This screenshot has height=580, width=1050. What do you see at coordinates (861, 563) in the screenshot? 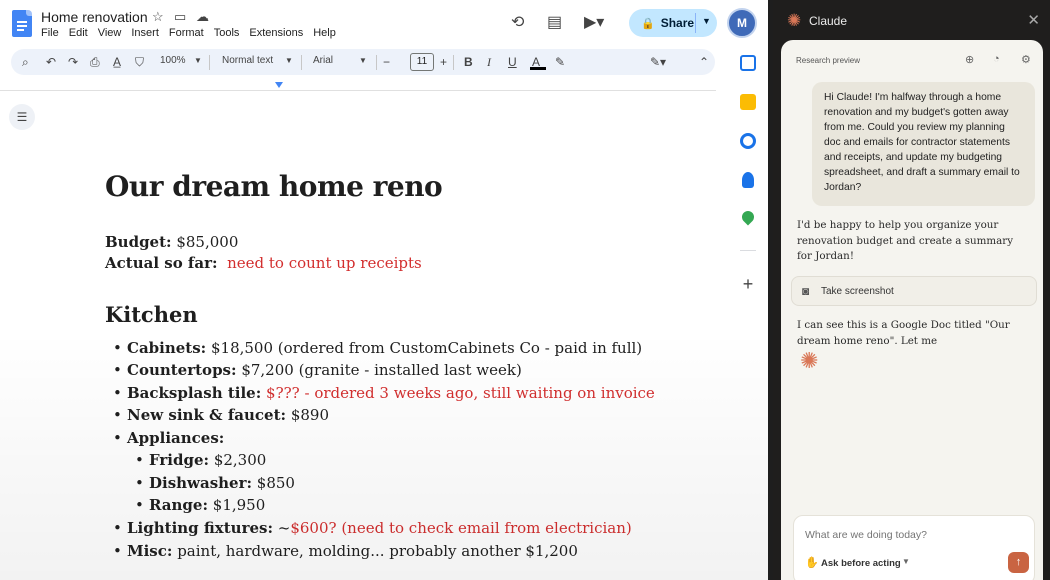
I see `mode-selector: Ask before acting` at bounding box center [861, 563].